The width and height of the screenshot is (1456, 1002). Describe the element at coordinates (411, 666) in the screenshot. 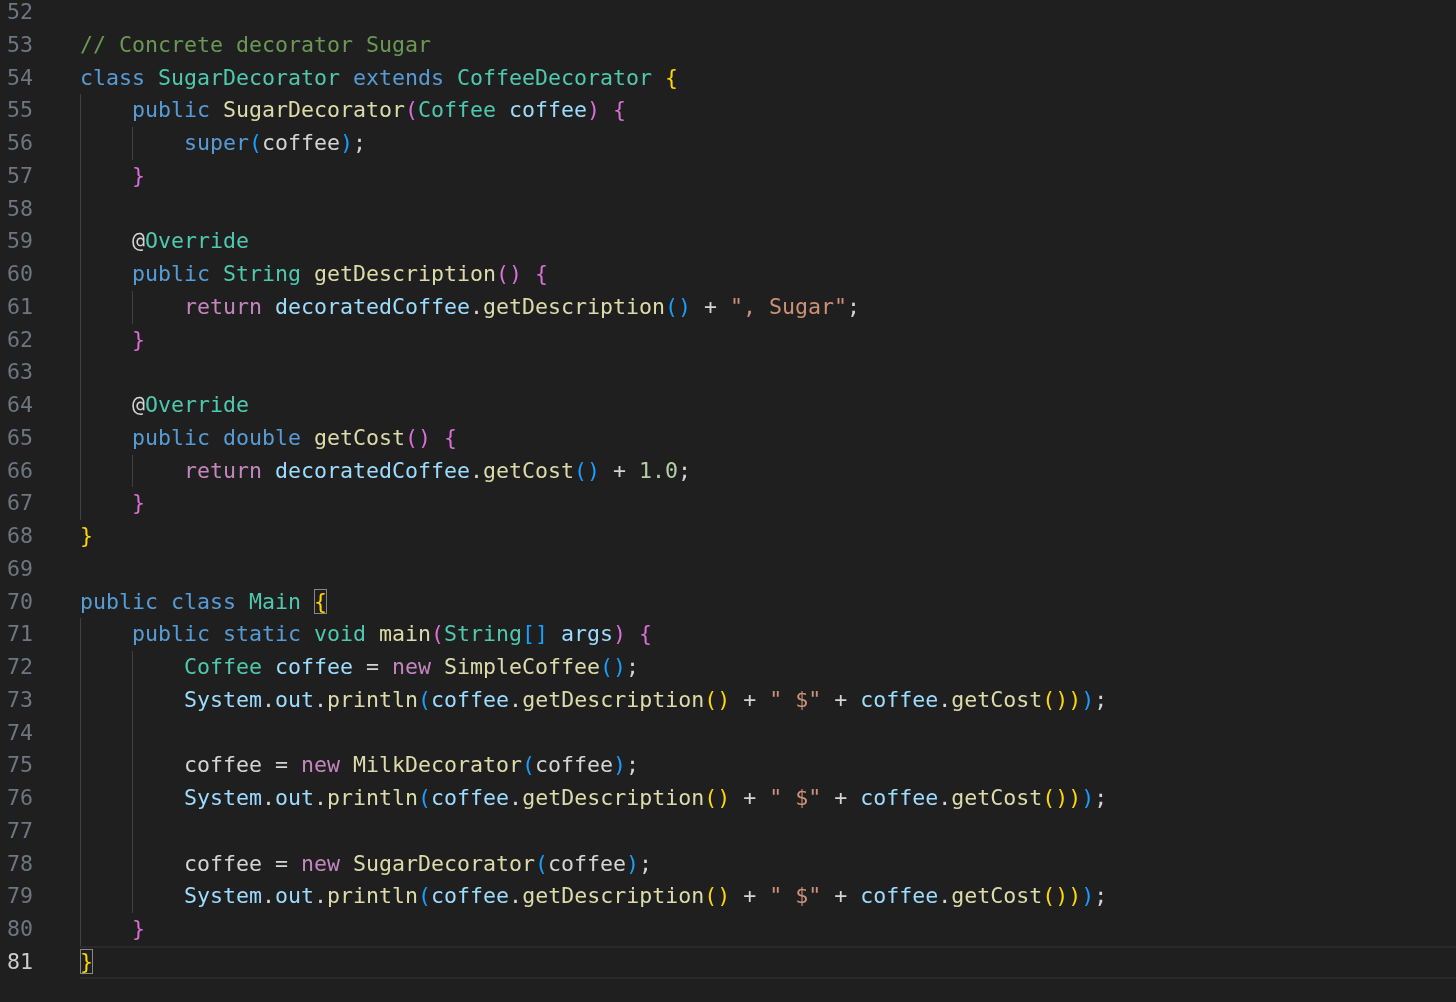

I see `code-line: Coffee coffee = new SimpleCoffee();` at that location.